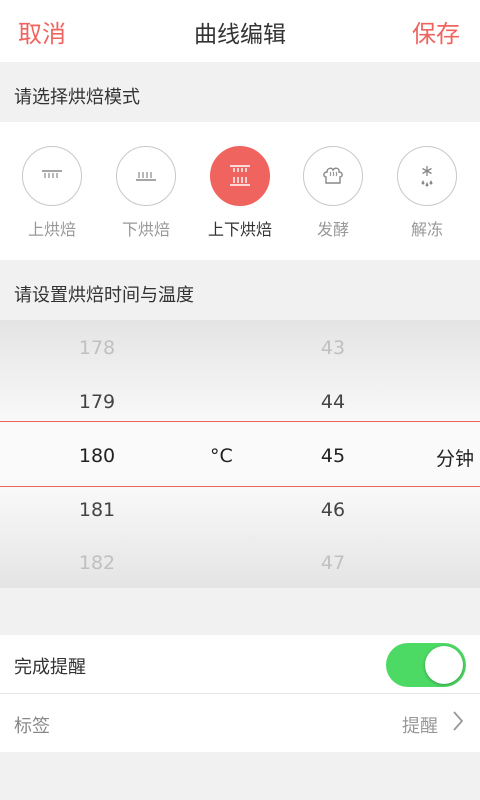  I want to click on minute-option: 43, so click(333, 348).